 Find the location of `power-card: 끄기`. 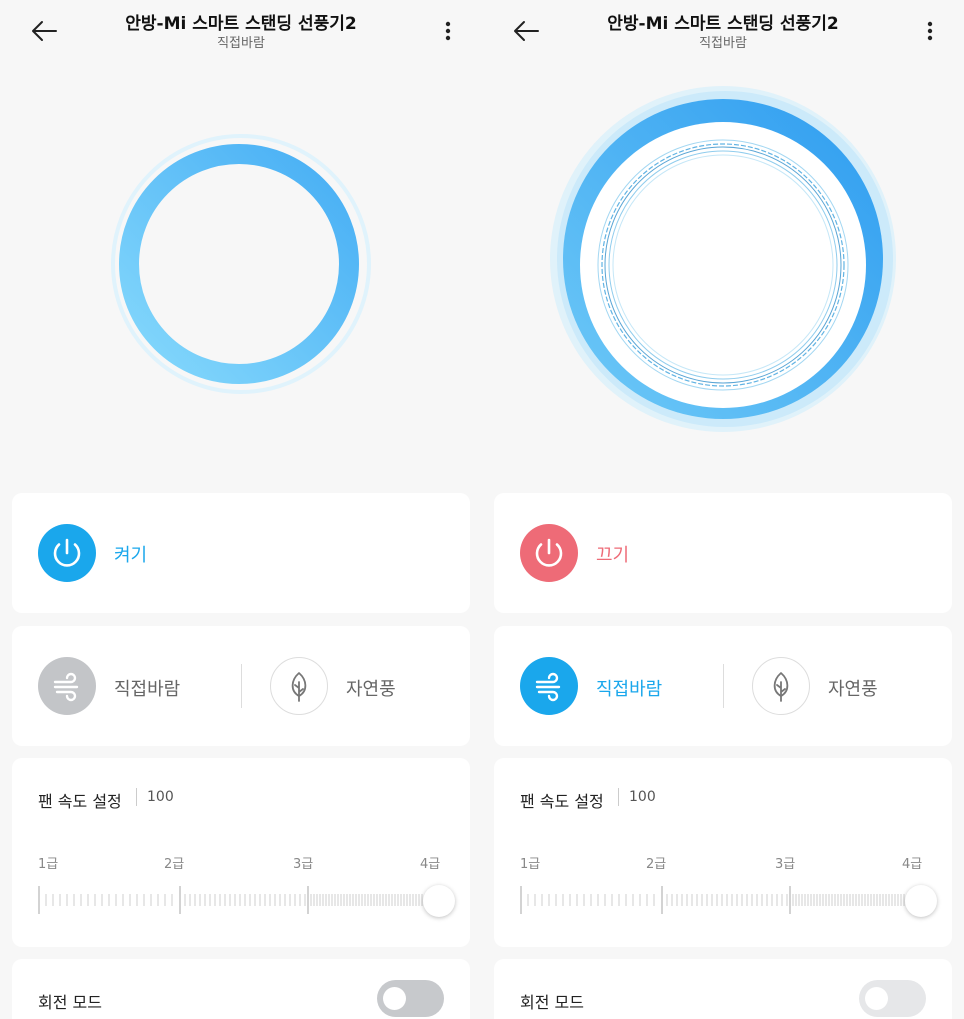

power-card: 끄기 is located at coordinates (723, 553).